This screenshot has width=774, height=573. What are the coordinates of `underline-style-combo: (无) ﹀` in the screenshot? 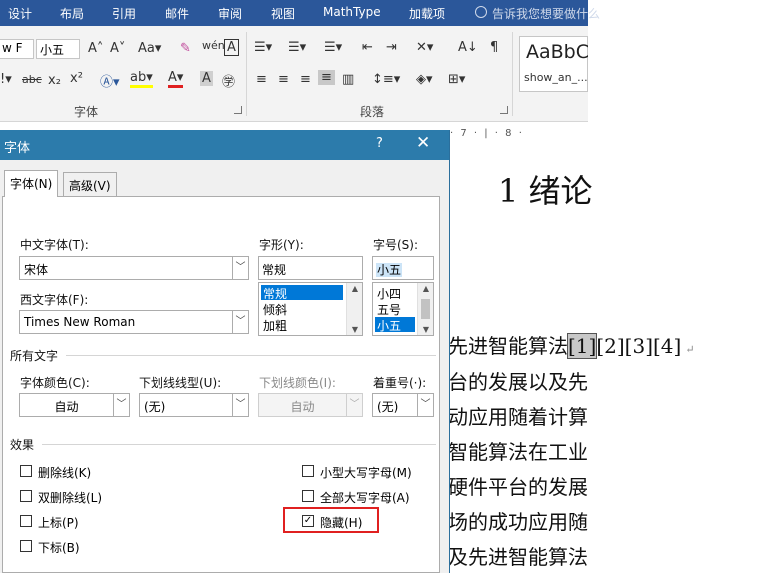 It's located at (194, 405).